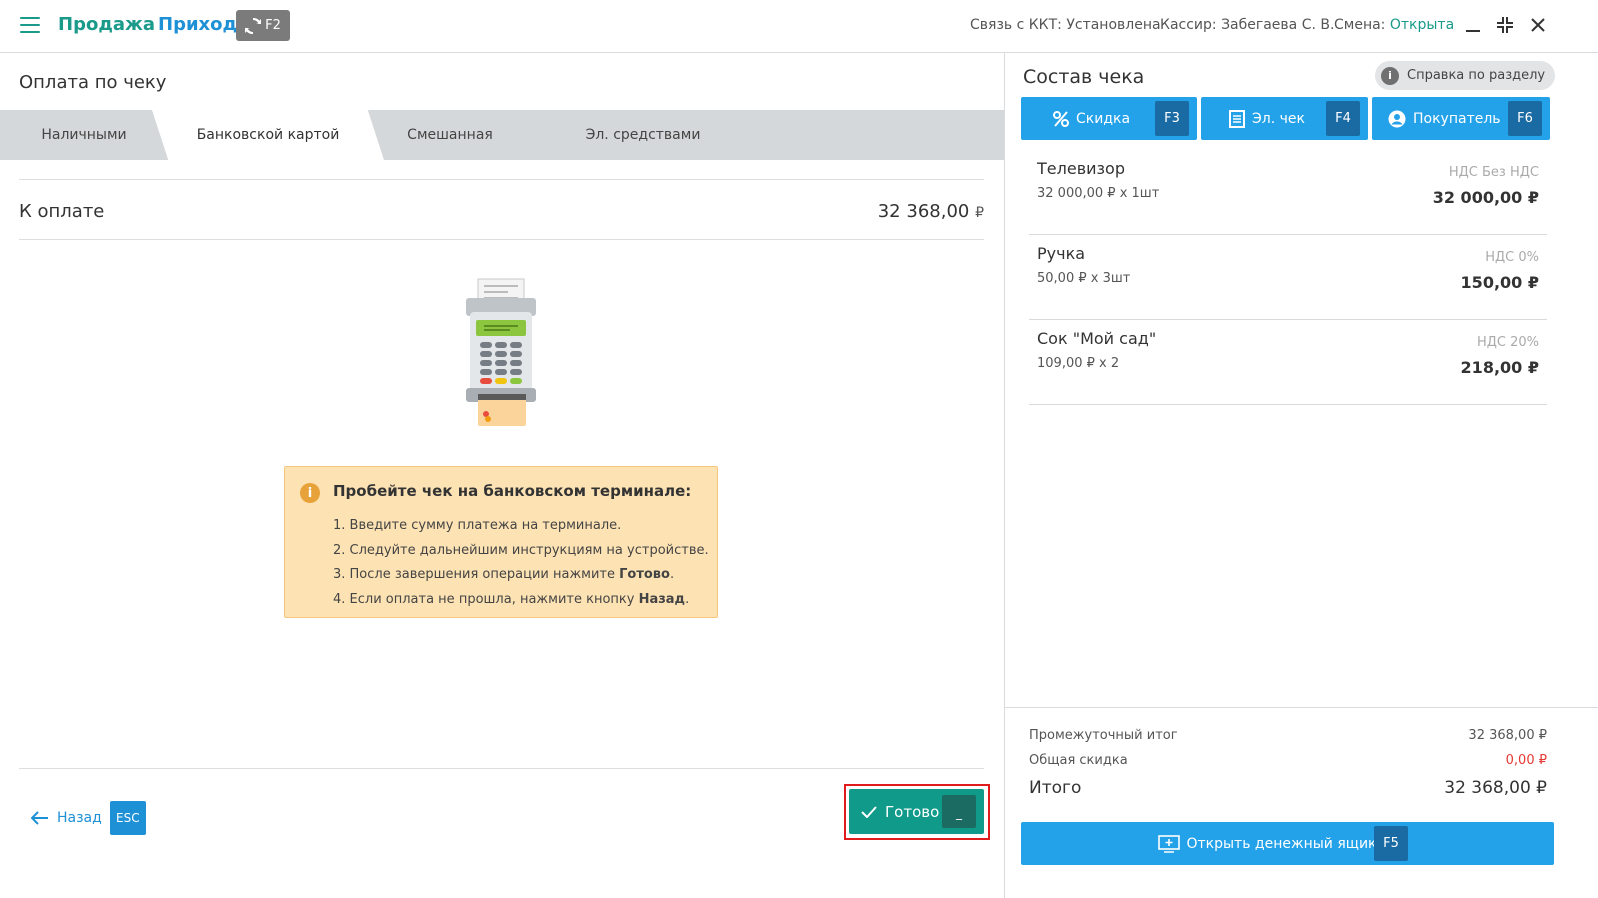 The height and width of the screenshot is (898, 1598). I want to click on item-sum: 32 000,00 ₽, so click(1485, 197).